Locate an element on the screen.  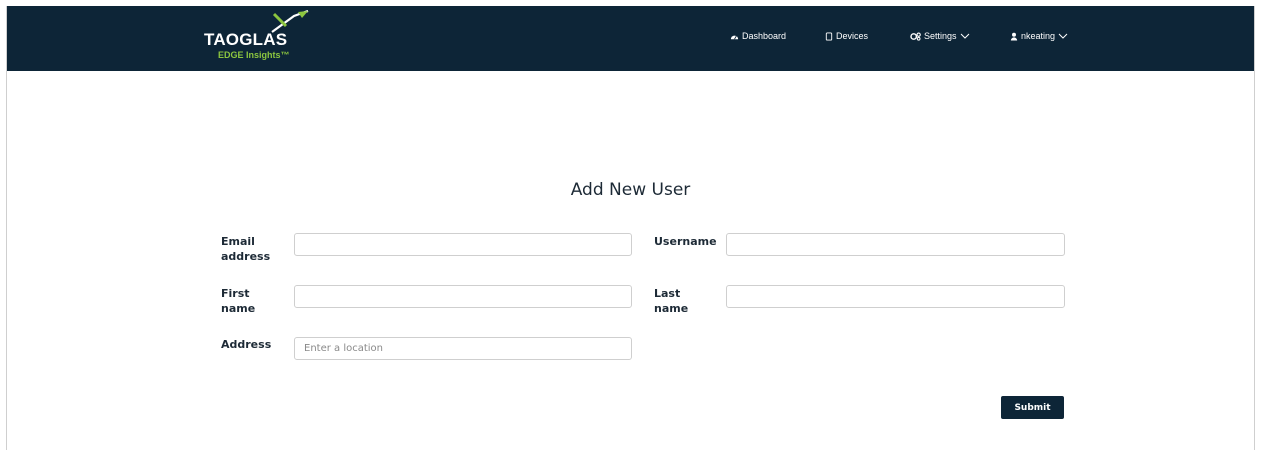
nav-user-label: nkeating is located at coordinates (1038, 36).